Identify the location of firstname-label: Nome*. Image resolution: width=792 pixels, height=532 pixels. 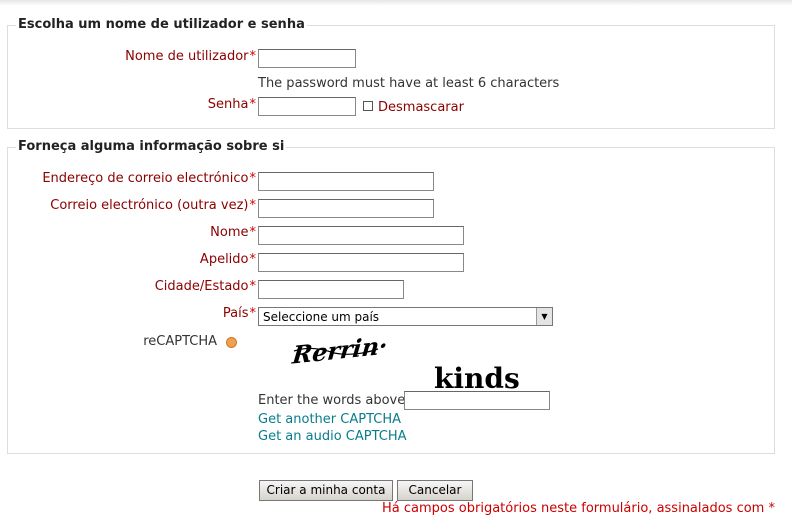
(233, 232).